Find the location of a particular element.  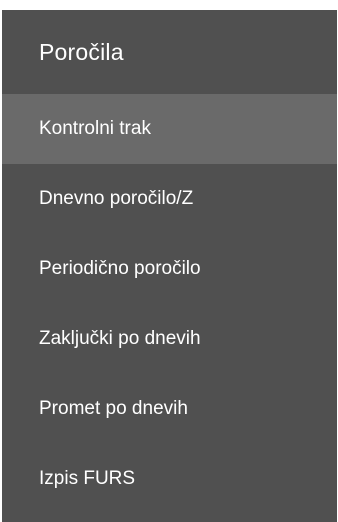

menu-item-izpis-furs: Izpis FURS is located at coordinates (169, 479).